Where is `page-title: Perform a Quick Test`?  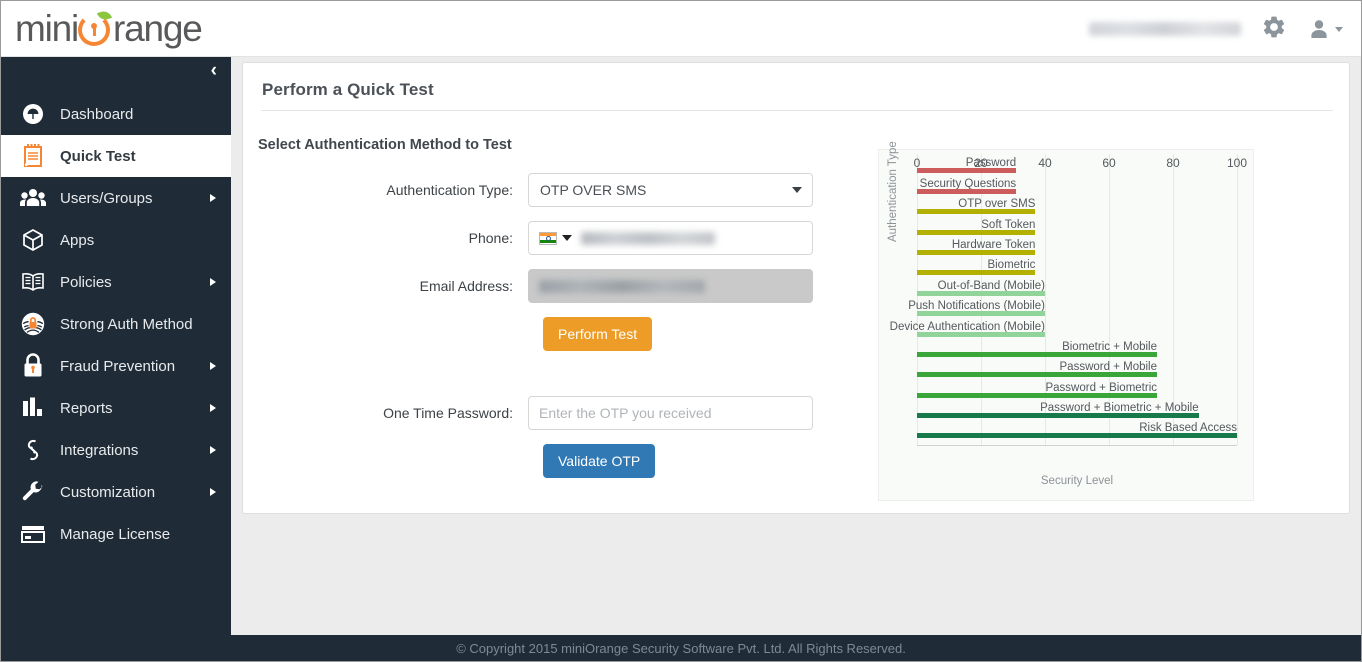
page-title: Perform a Quick Test is located at coordinates (348, 89).